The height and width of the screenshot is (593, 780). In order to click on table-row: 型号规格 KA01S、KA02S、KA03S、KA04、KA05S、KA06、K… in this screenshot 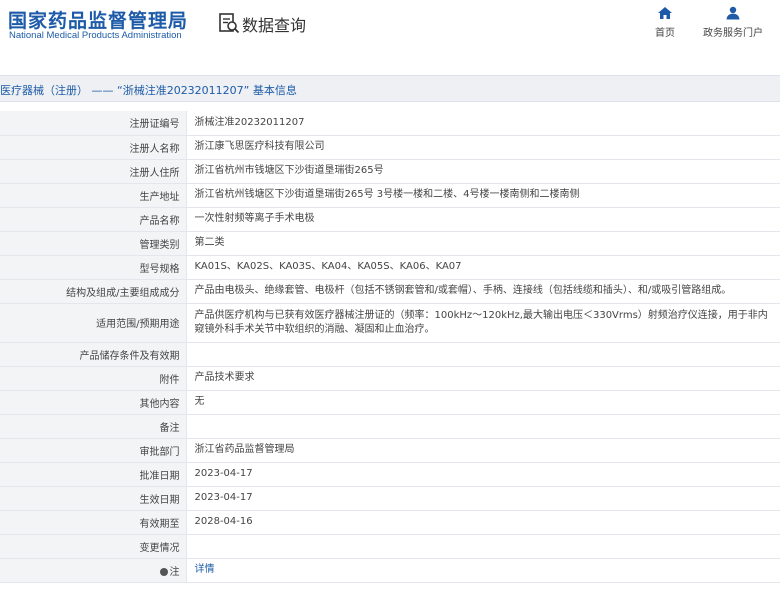, I will do `click(390, 267)`.